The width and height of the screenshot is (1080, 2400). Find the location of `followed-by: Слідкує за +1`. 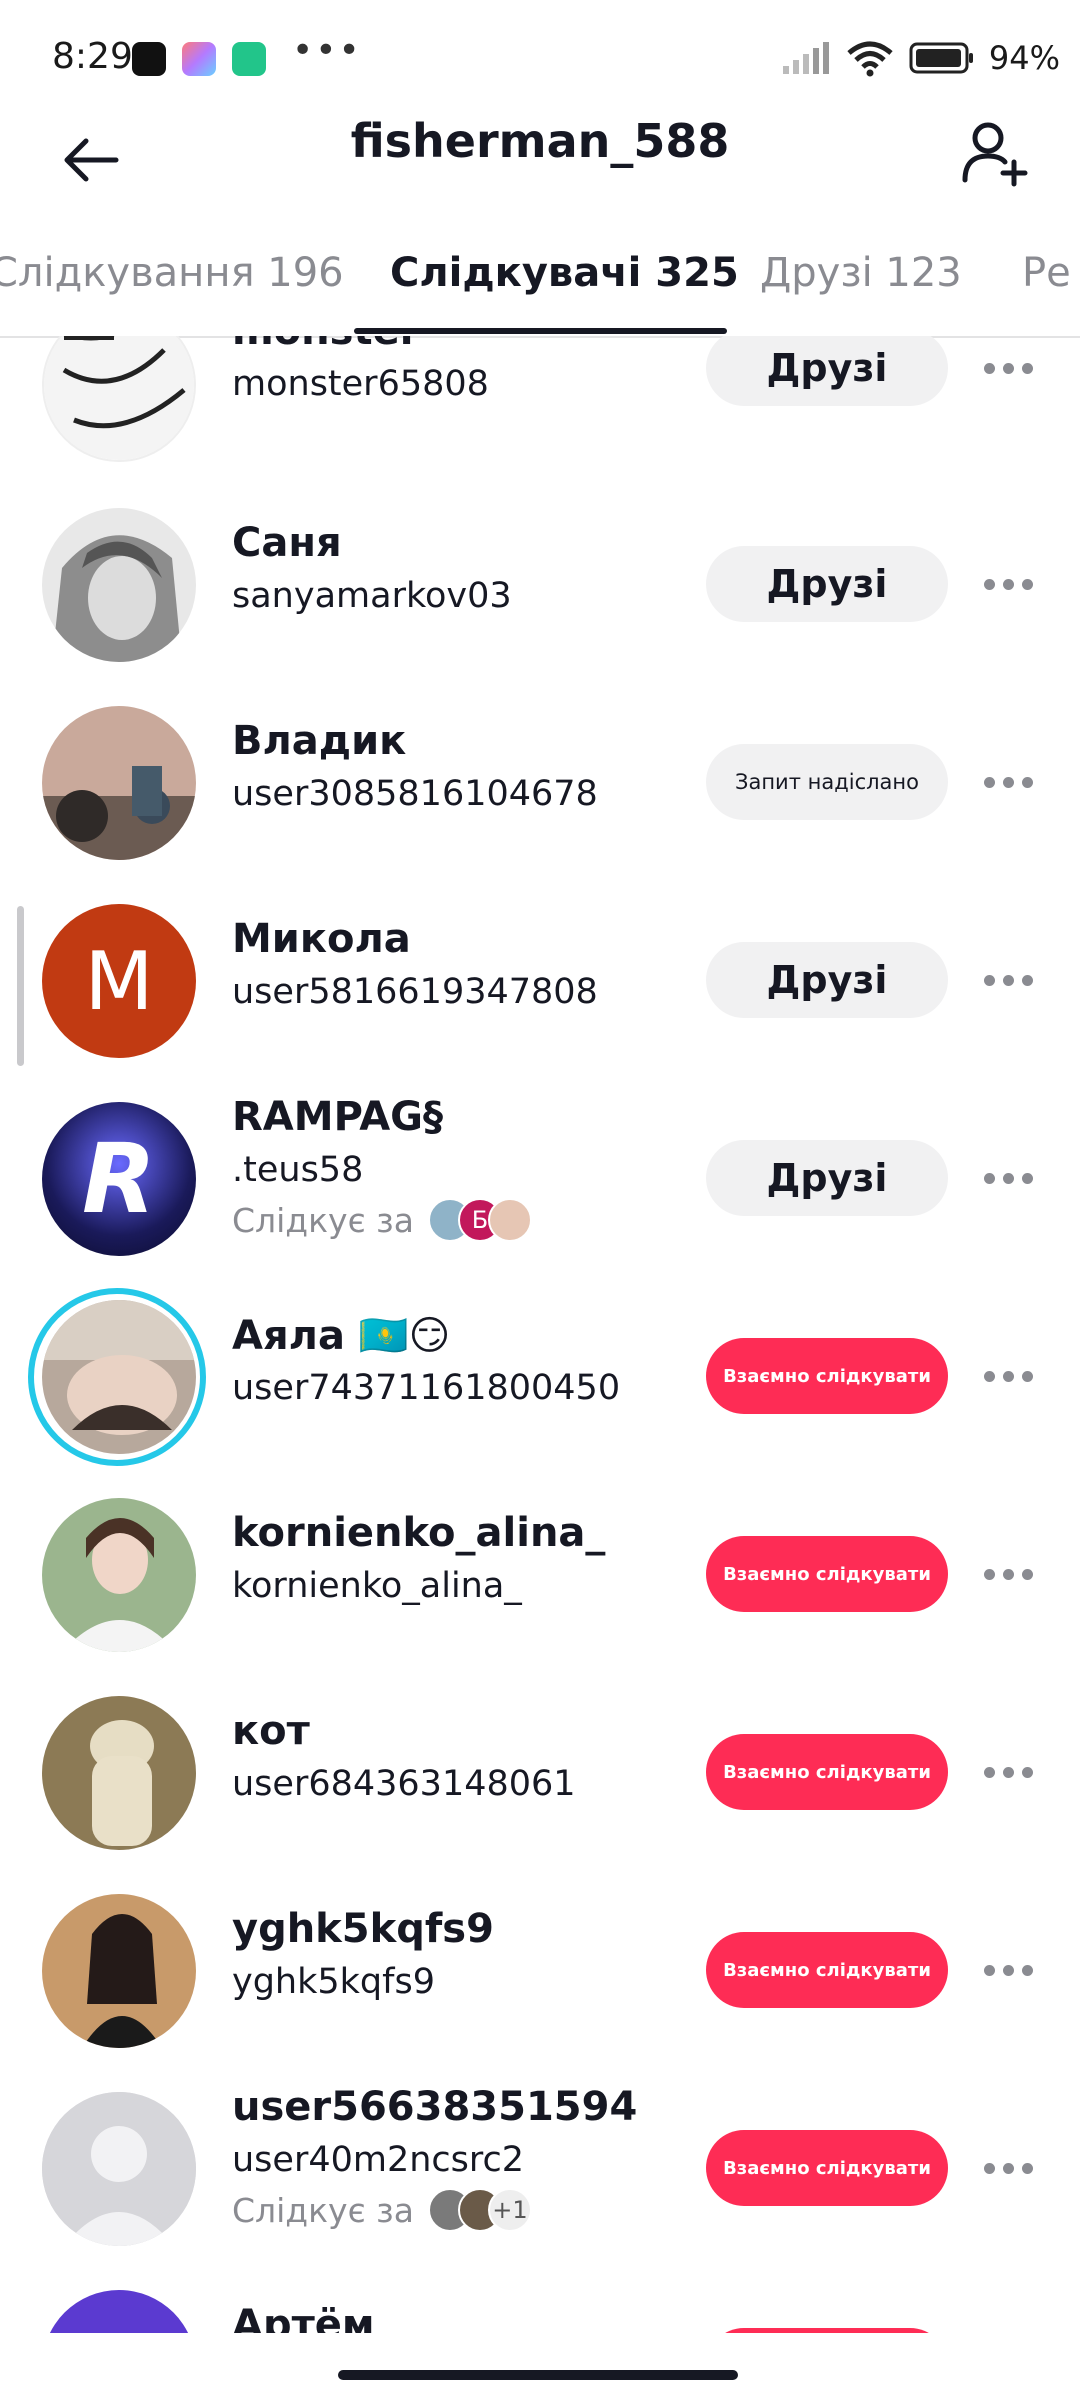

followed-by: Слідкує за +1 is located at coordinates (382, 2210).